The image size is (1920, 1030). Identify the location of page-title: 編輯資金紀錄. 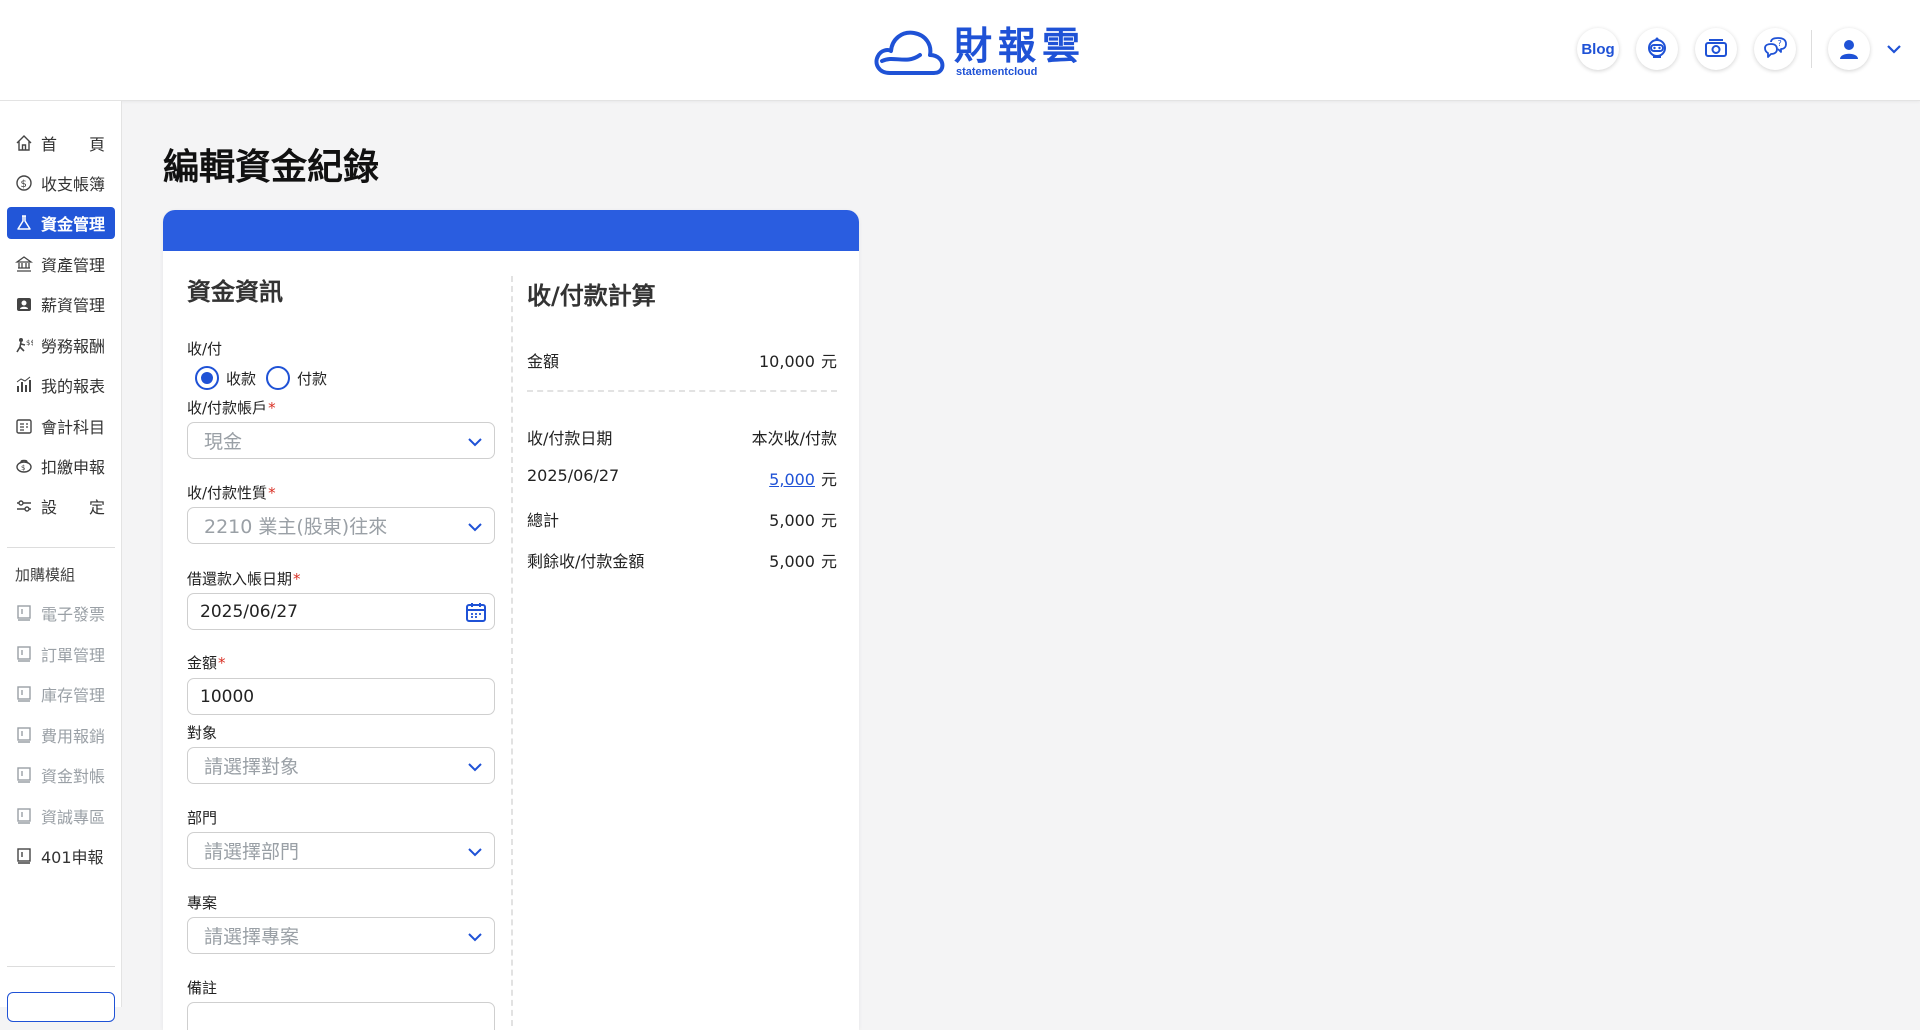
(271, 167).